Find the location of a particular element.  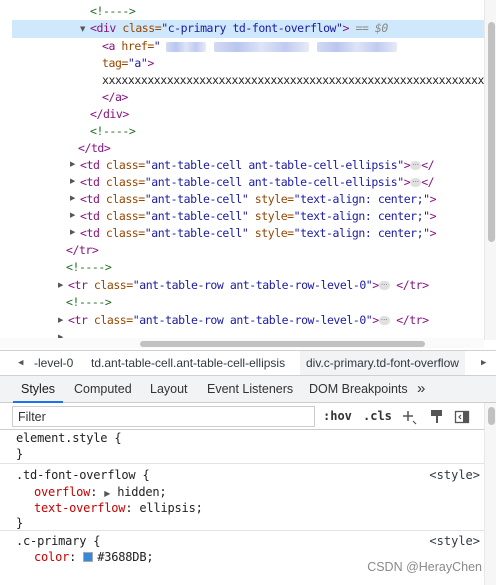

selector-td-font-overflow: .td-font-overflow { is located at coordinates (83, 475).